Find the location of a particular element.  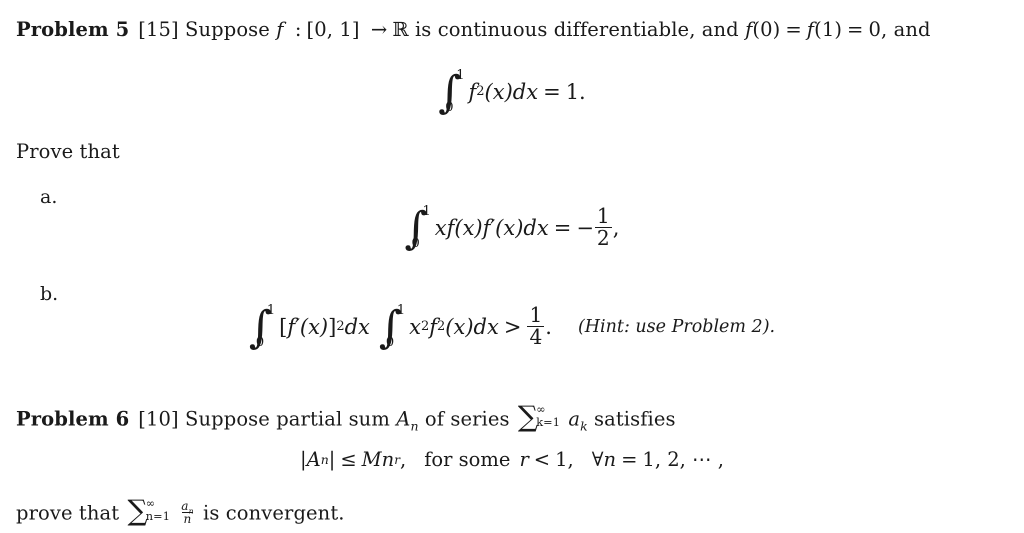

problem-5-heading: Problem 5 is located at coordinates (73, 29).